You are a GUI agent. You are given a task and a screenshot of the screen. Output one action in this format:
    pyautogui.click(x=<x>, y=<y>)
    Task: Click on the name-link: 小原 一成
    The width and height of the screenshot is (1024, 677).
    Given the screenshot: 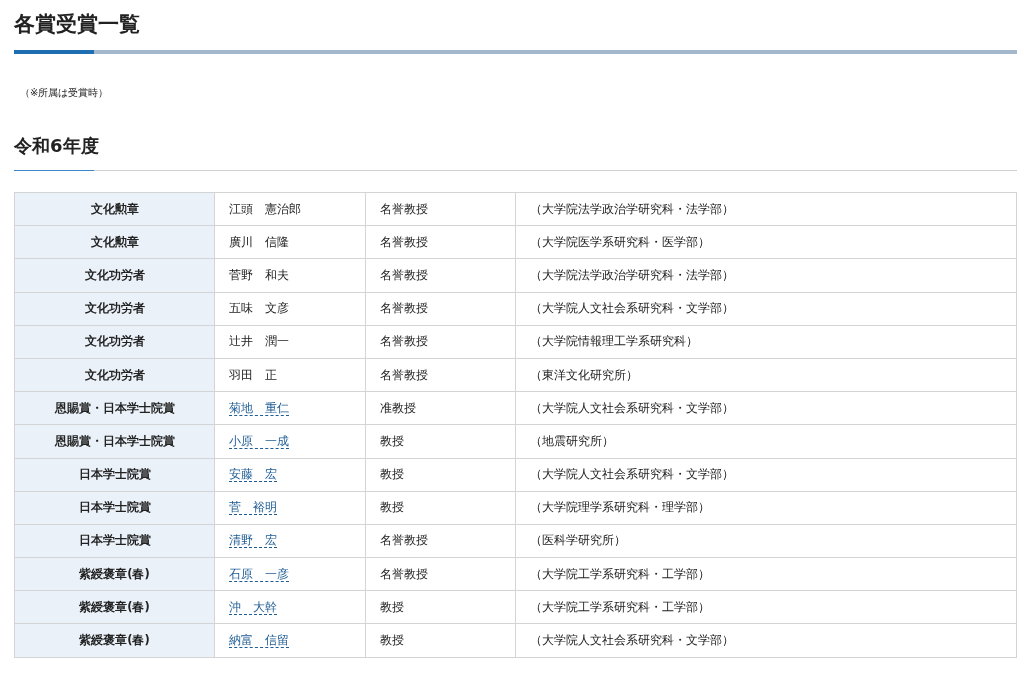 What is the action you would take?
    pyautogui.click(x=259, y=441)
    